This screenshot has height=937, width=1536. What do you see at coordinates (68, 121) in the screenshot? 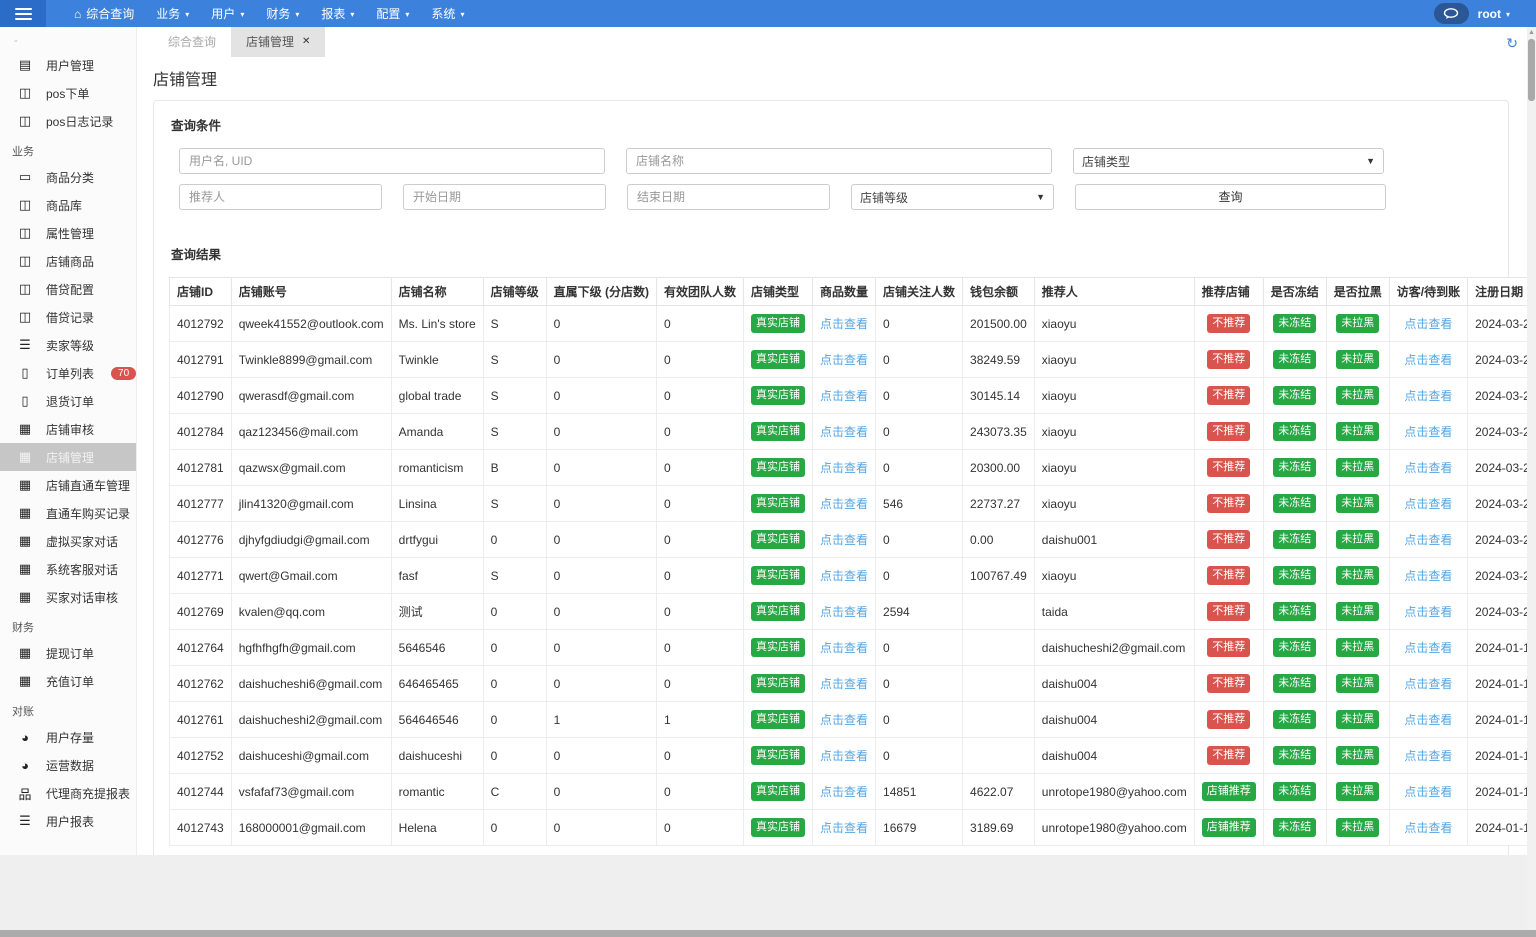
I see `sidebar-item-pos日志记录: ◫ pos日志记录` at bounding box center [68, 121].